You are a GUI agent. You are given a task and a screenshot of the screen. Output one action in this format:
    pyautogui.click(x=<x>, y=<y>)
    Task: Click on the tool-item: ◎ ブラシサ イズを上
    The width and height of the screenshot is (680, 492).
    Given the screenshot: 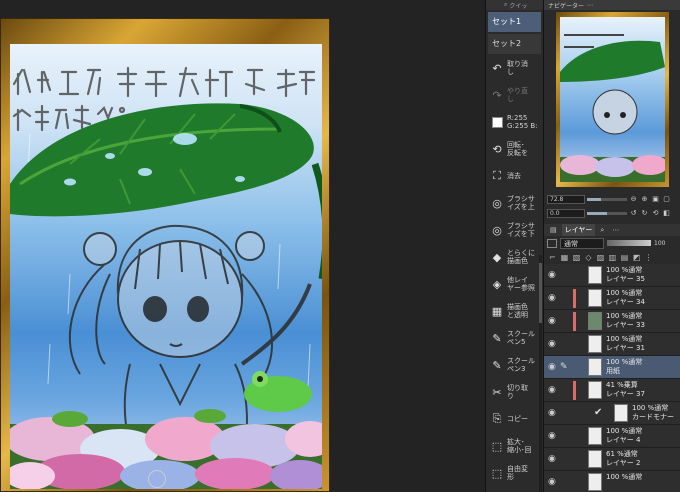 What is the action you would take?
    pyautogui.click(x=514, y=203)
    